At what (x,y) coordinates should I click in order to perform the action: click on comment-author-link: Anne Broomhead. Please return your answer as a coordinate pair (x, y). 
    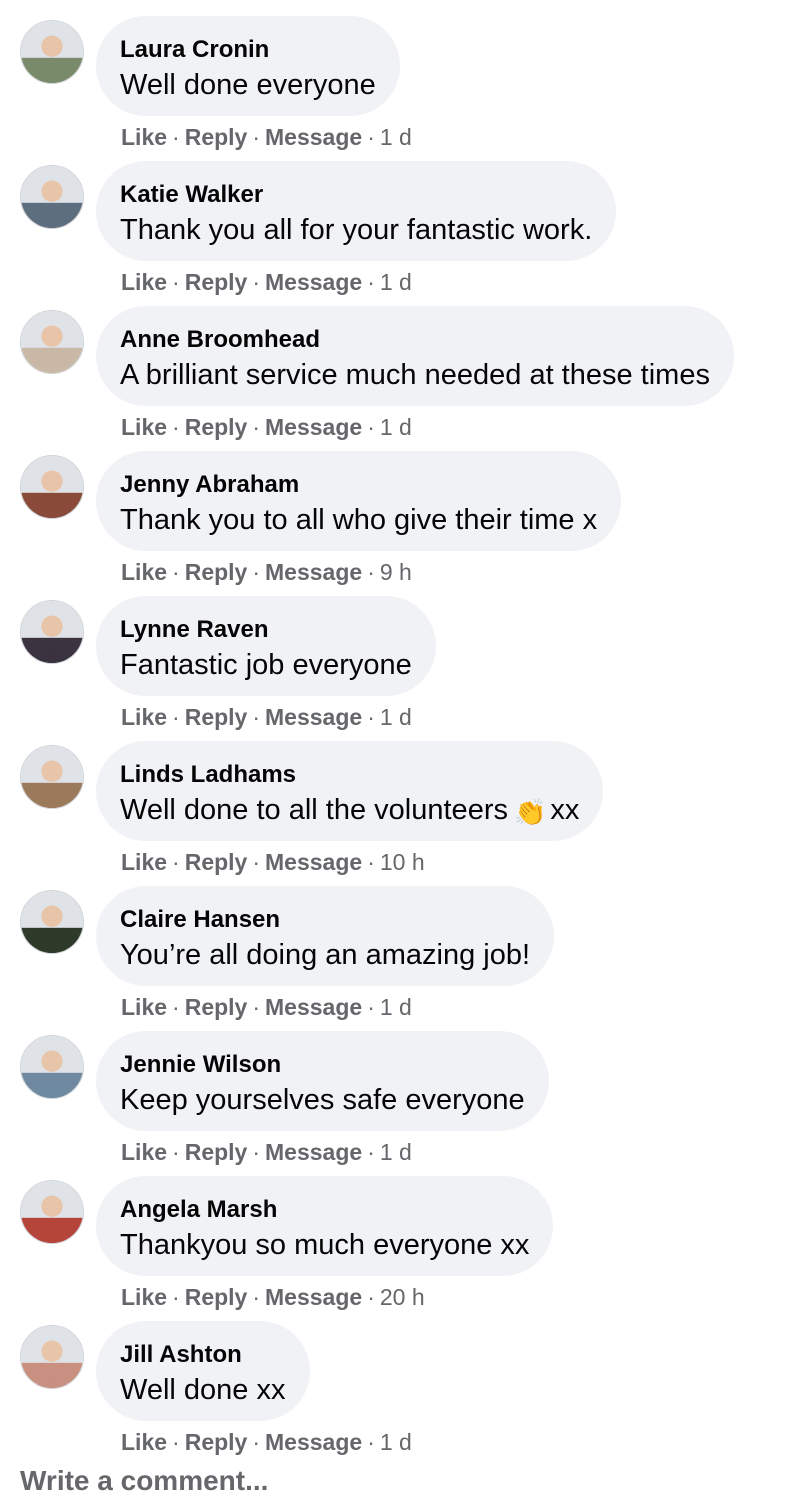
    Looking at the image, I should click on (220, 340).